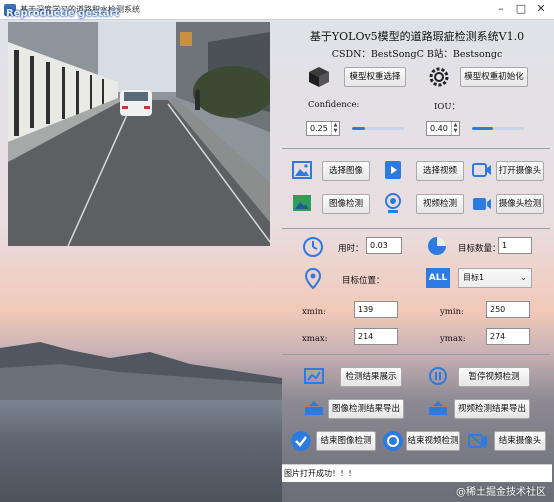 The image size is (554, 502). Describe the element at coordinates (393, 203) in the screenshot. I see `webcam-icon` at that location.